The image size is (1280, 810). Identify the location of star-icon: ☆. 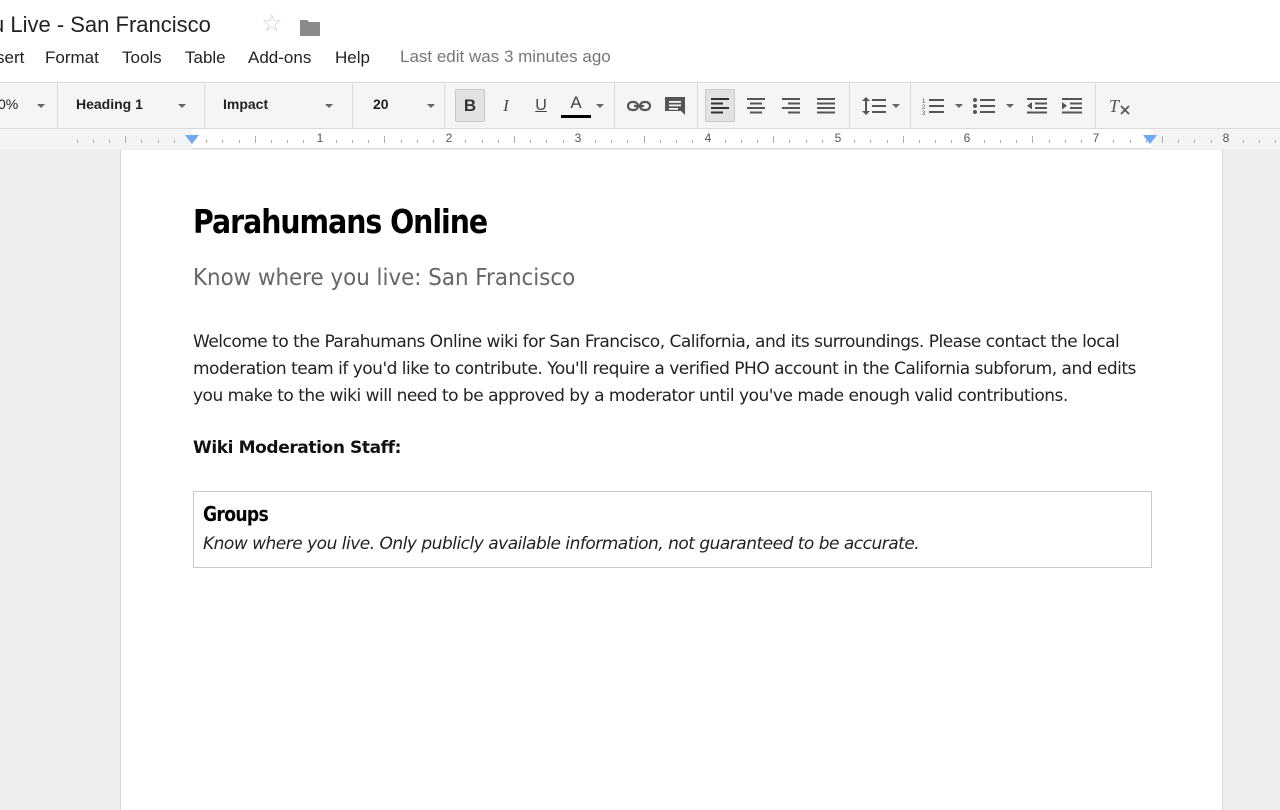
(272, 24).